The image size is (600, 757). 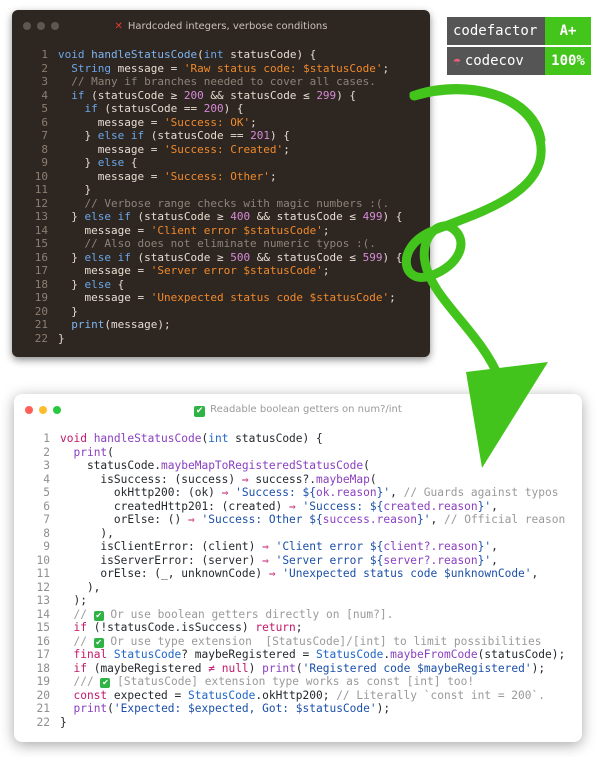 I want to click on code-token: ==, so click(x=237, y=135).